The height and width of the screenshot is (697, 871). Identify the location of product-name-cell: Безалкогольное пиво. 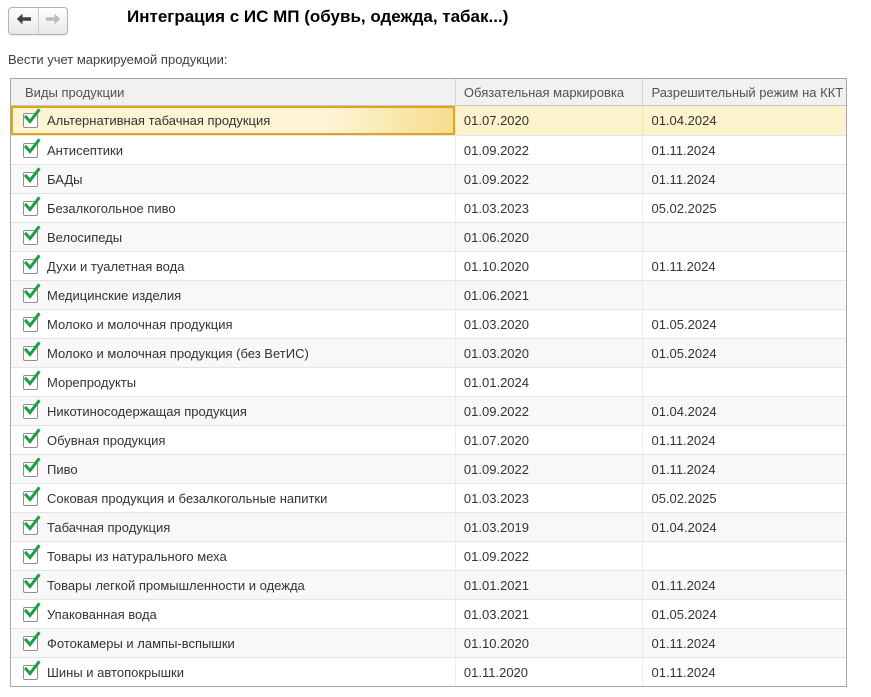
(233, 208).